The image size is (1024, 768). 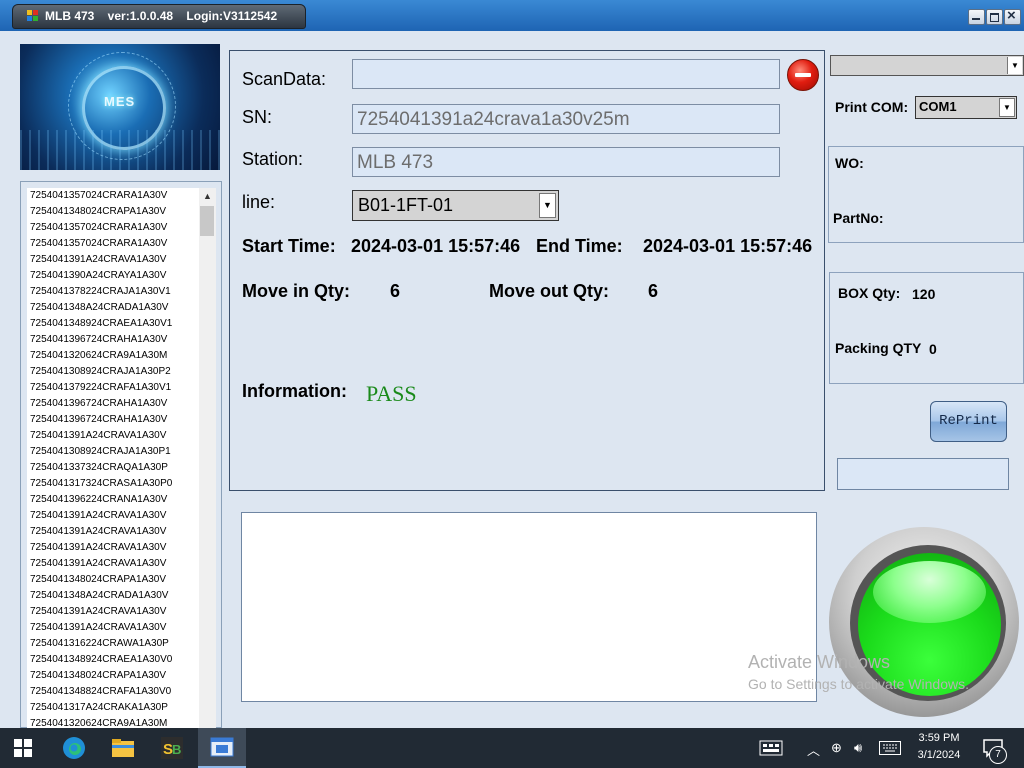 I want to click on notification-count-badge: 7, so click(x=998, y=755).